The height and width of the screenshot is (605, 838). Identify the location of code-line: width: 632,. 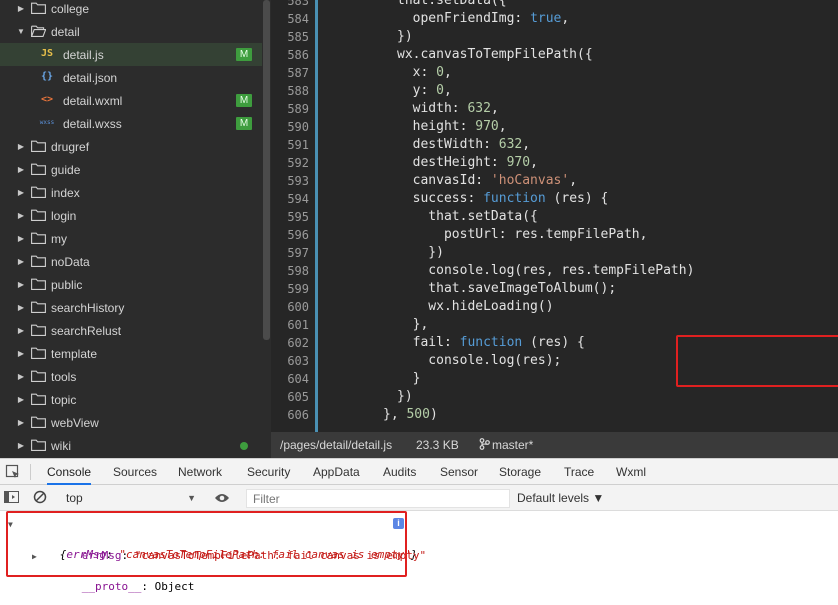
(448, 109).